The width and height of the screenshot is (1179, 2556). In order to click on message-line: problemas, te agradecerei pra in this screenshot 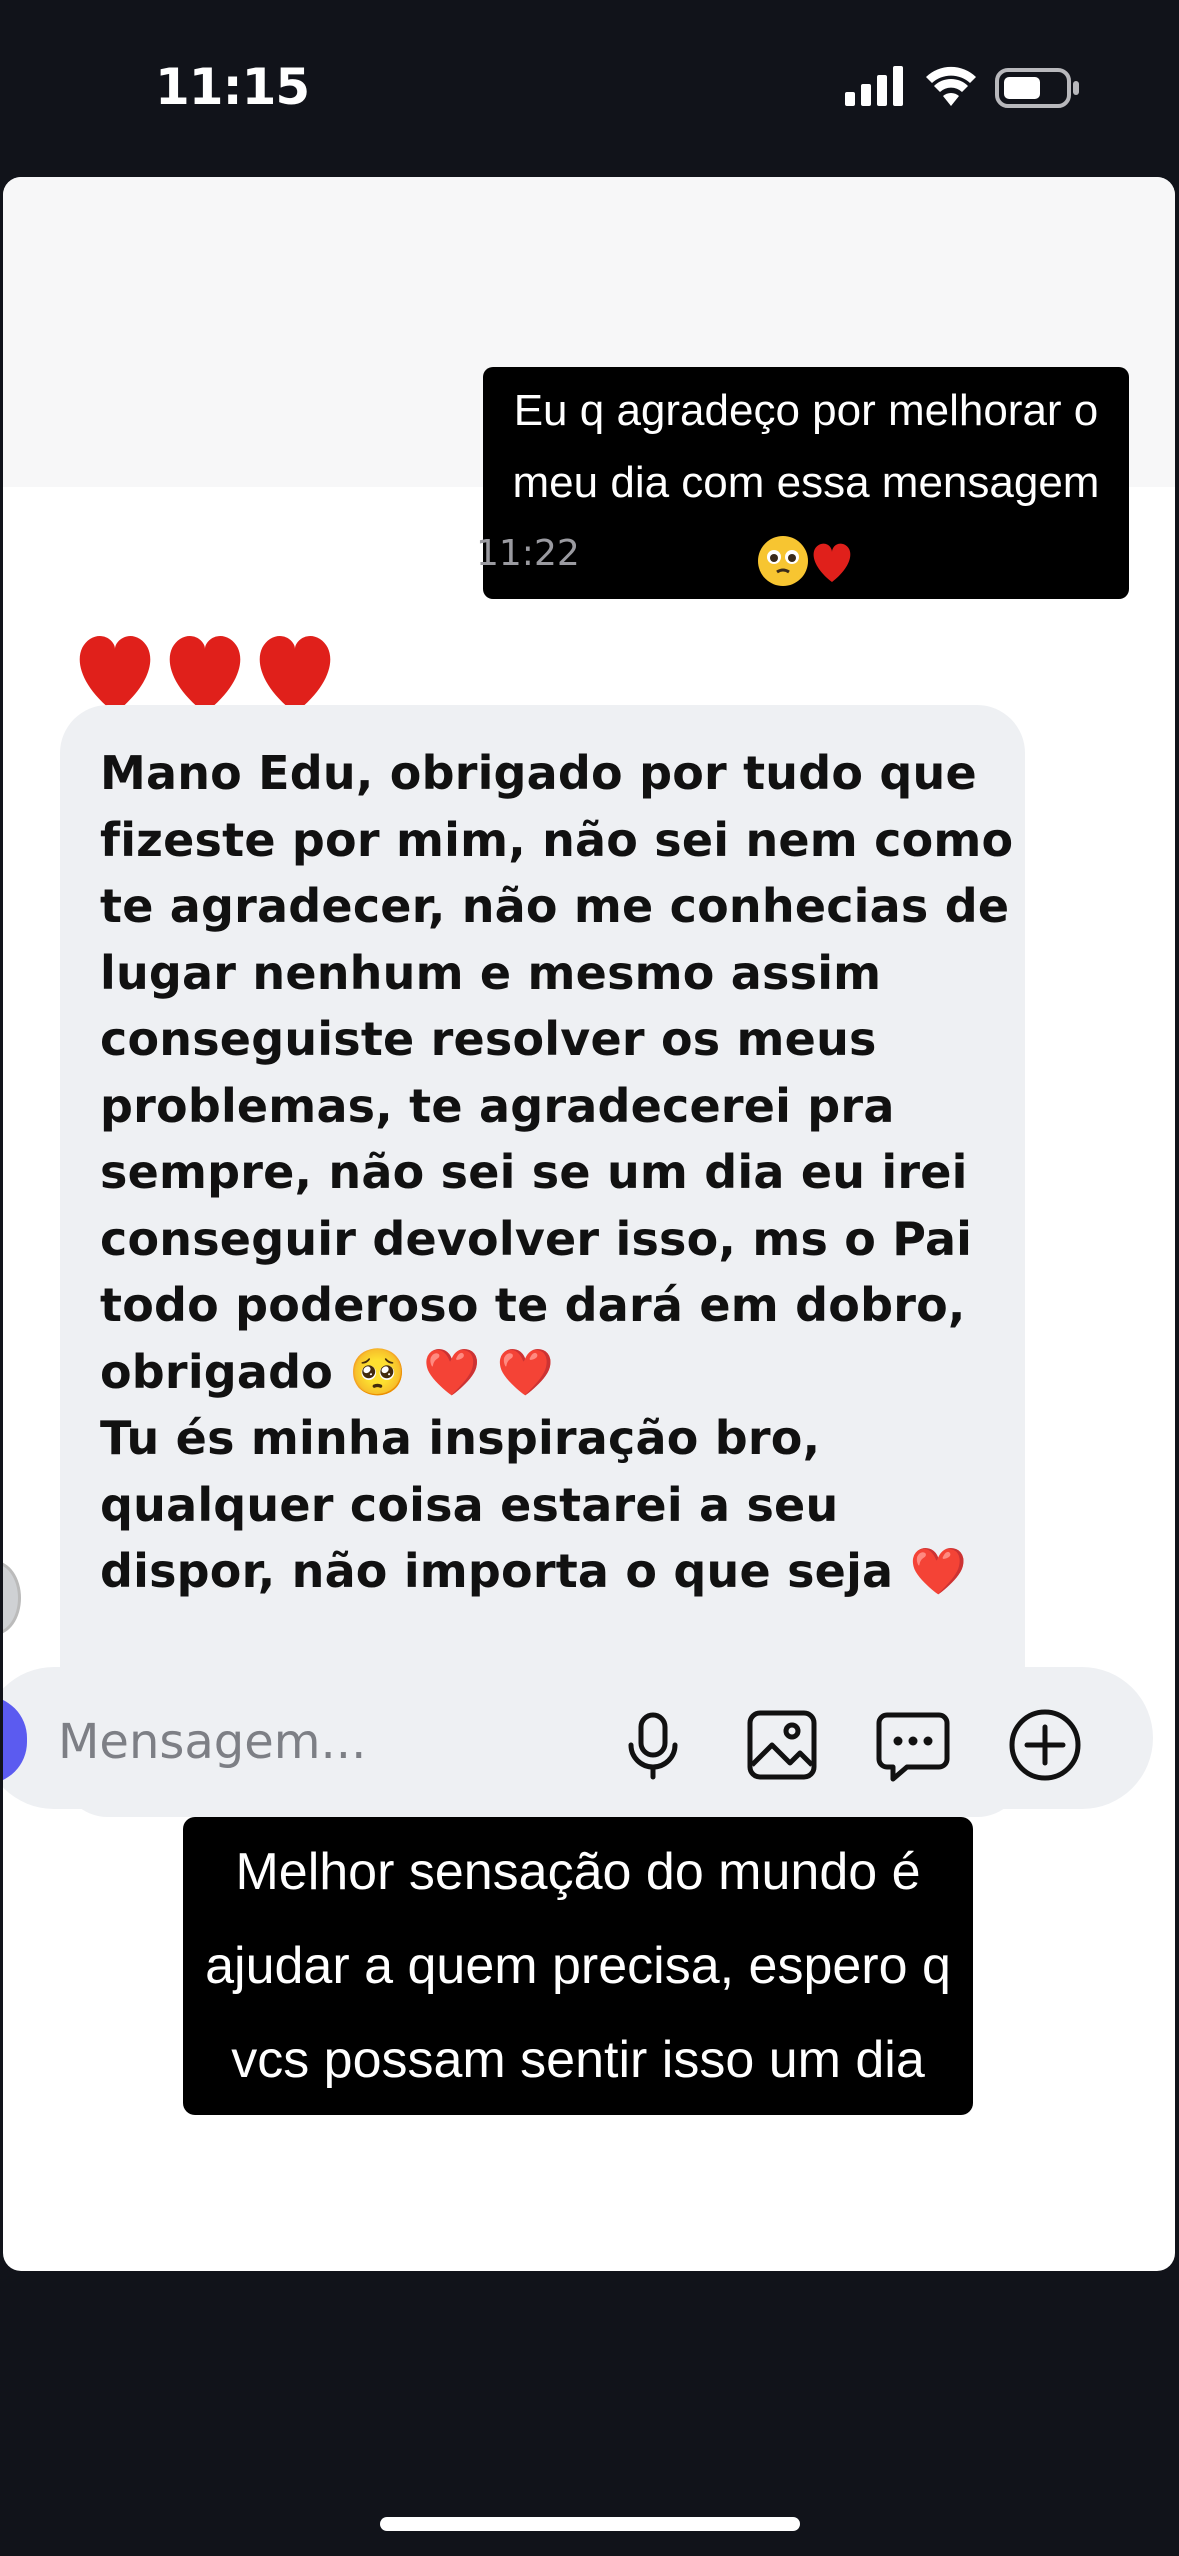, I will do `click(497, 1105)`.